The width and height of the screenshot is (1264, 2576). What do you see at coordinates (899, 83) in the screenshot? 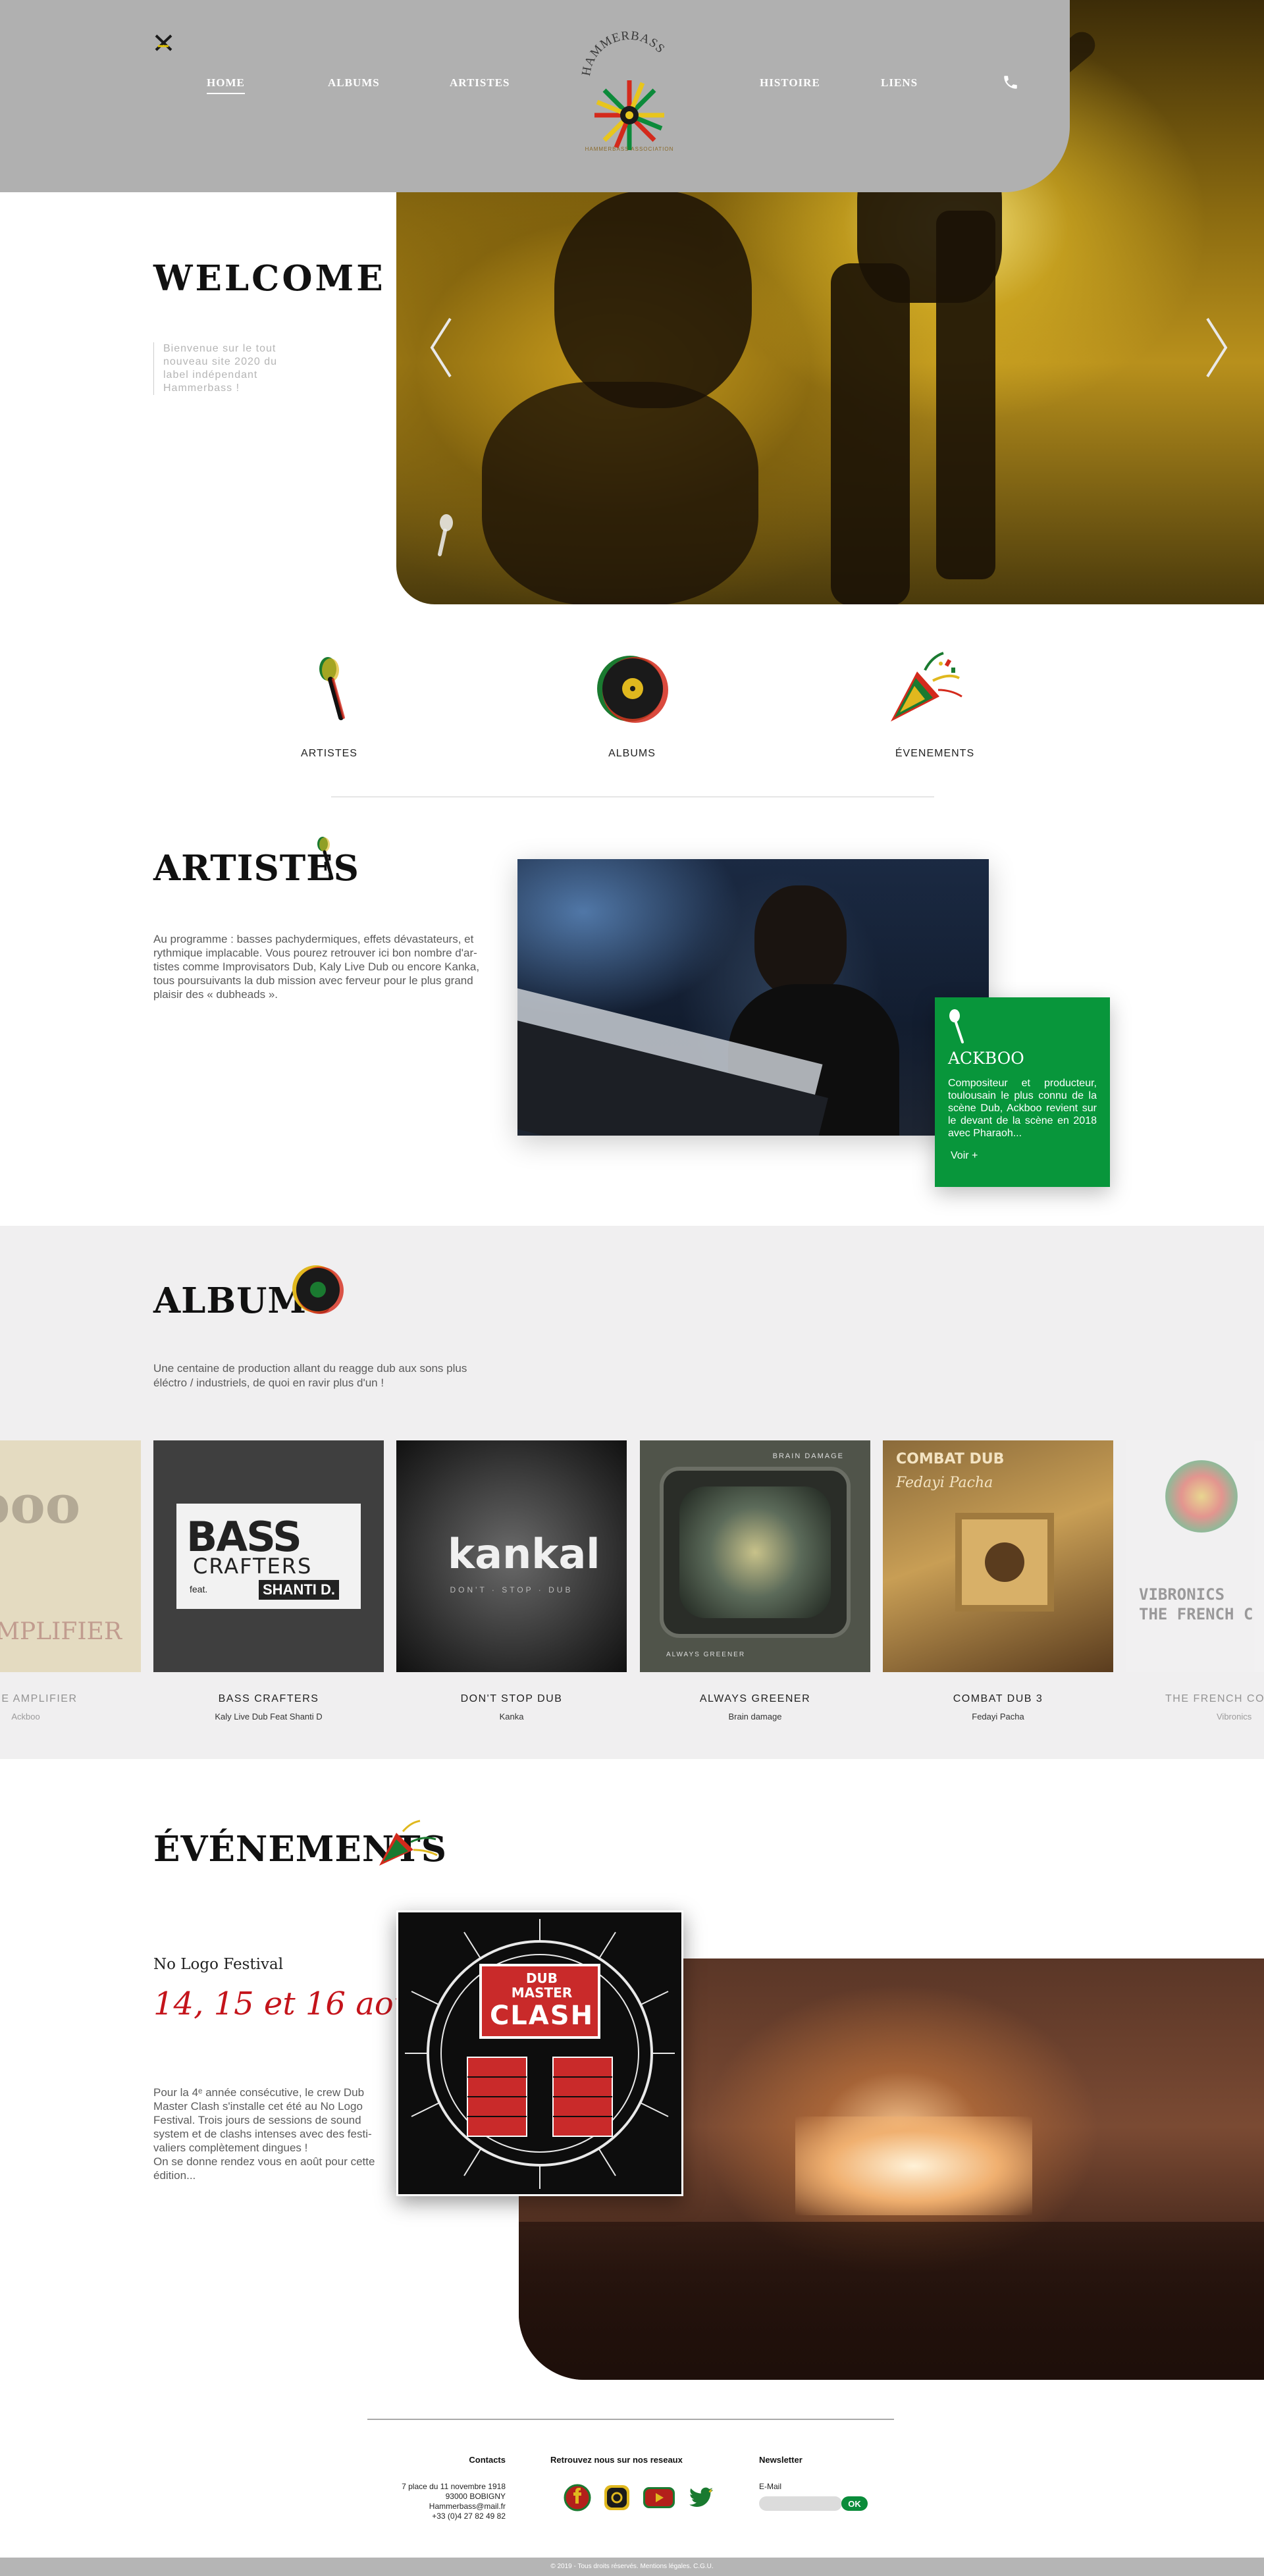
I see `nav-liens: LIENS` at bounding box center [899, 83].